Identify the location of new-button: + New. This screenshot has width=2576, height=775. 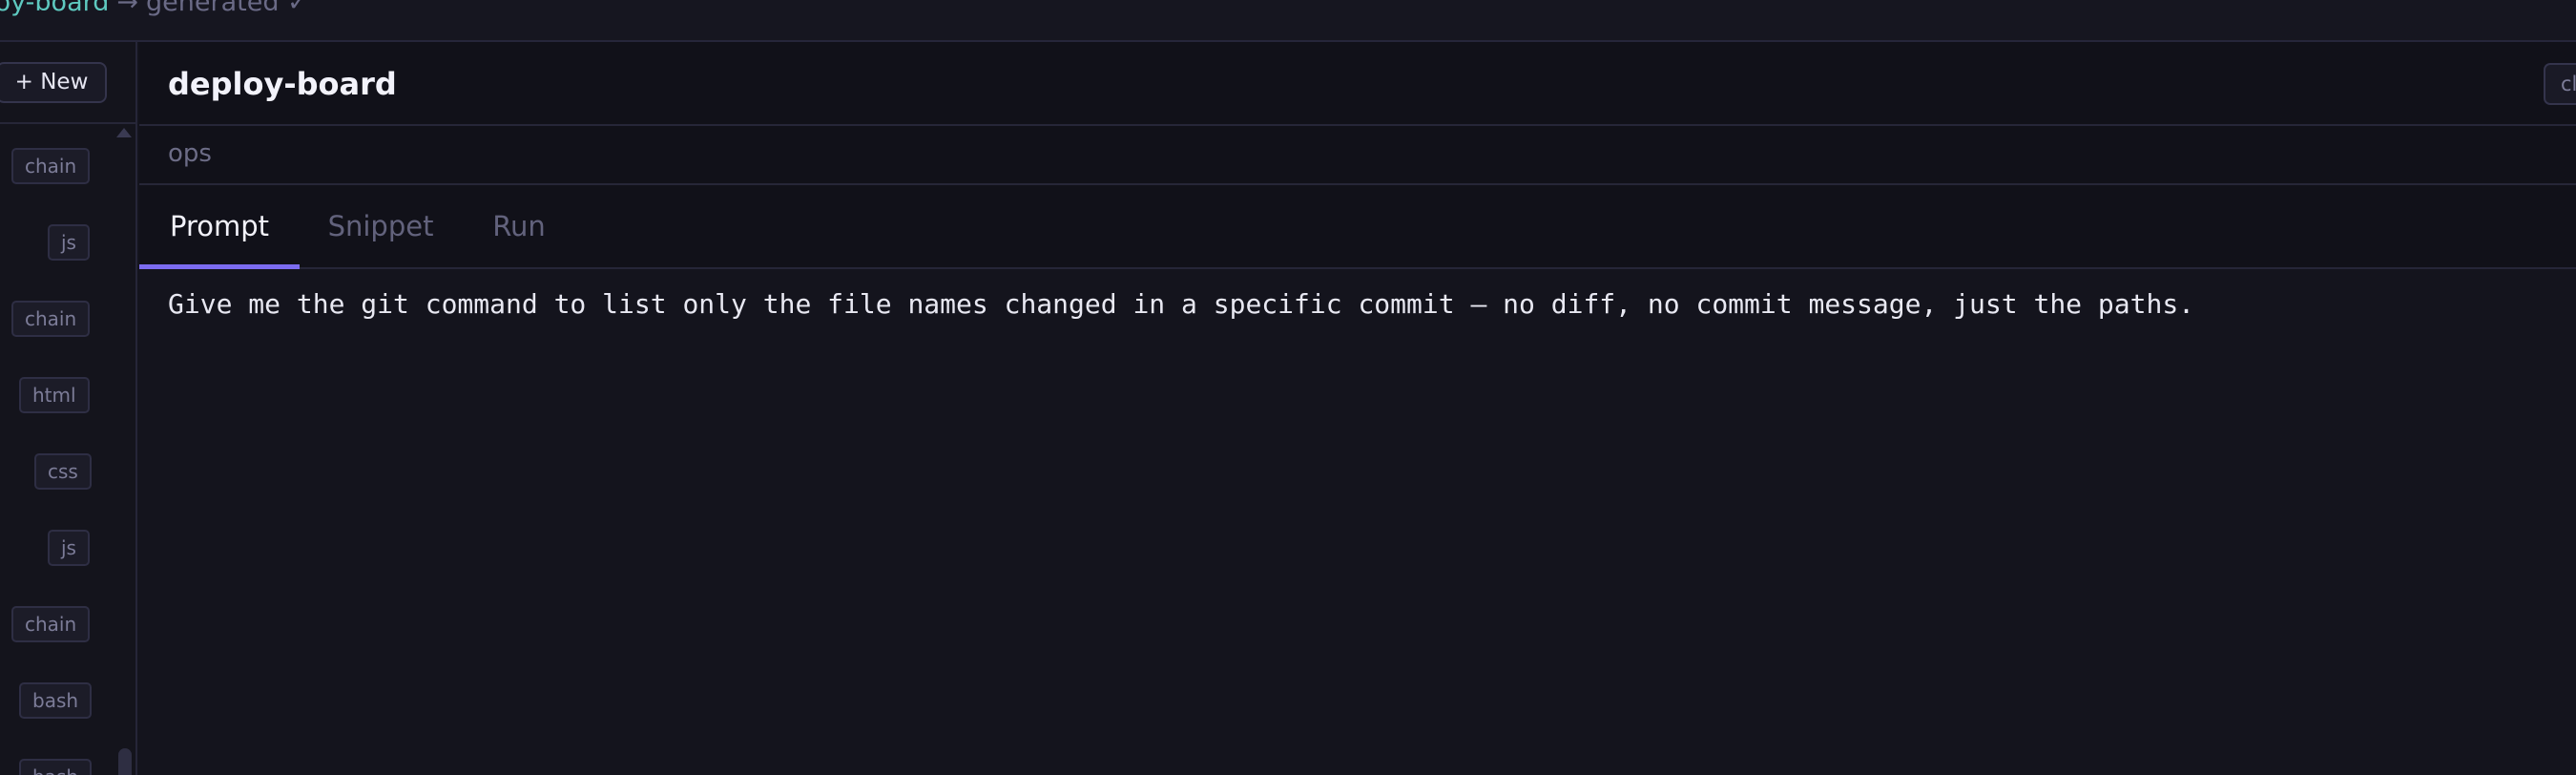
(53, 83).